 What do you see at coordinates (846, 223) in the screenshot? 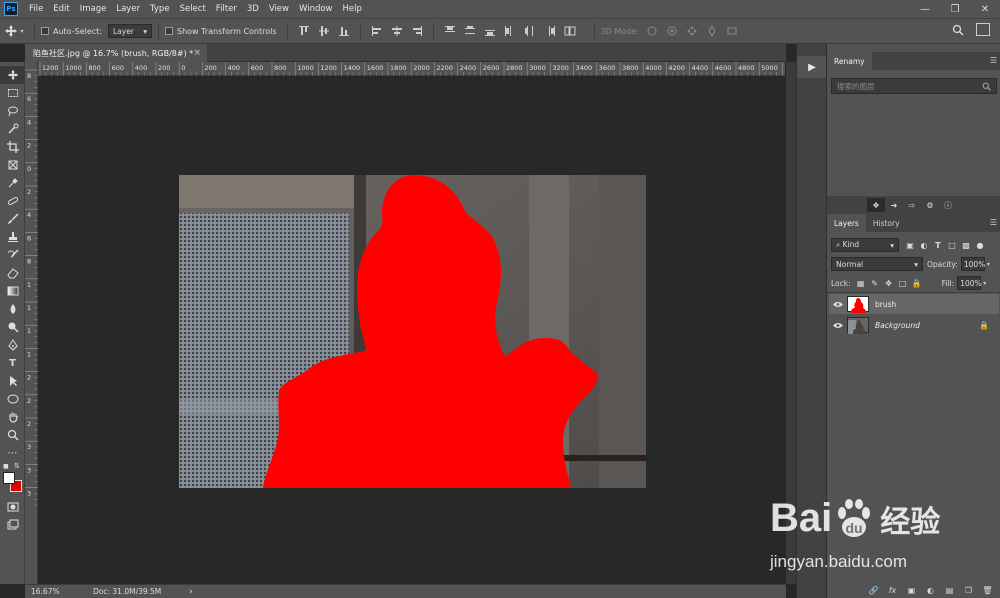
I see `tab-layers: Layers` at bounding box center [846, 223].